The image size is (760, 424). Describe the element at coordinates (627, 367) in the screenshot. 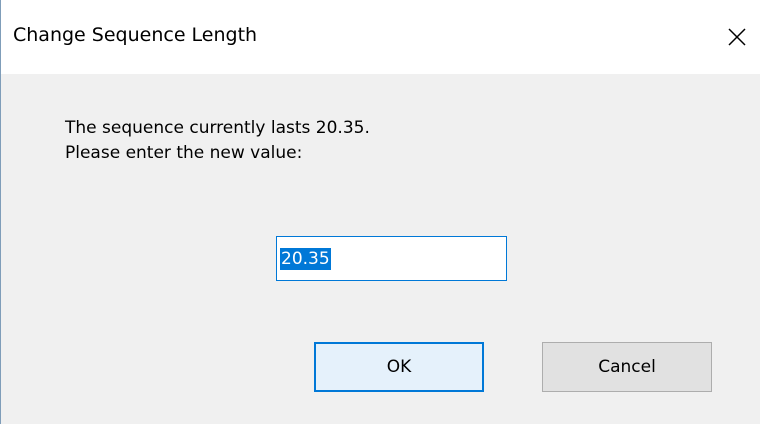

I see `cancel-button: Cancel` at that location.